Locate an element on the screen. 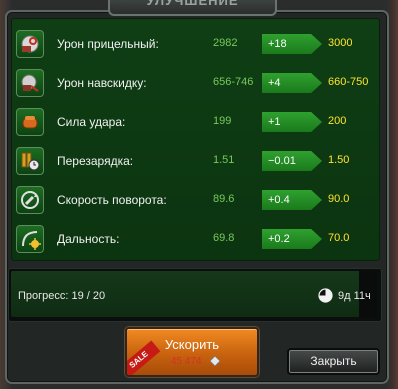 This screenshot has height=389, width=398. fist-icon is located at coordinates (30, 122).